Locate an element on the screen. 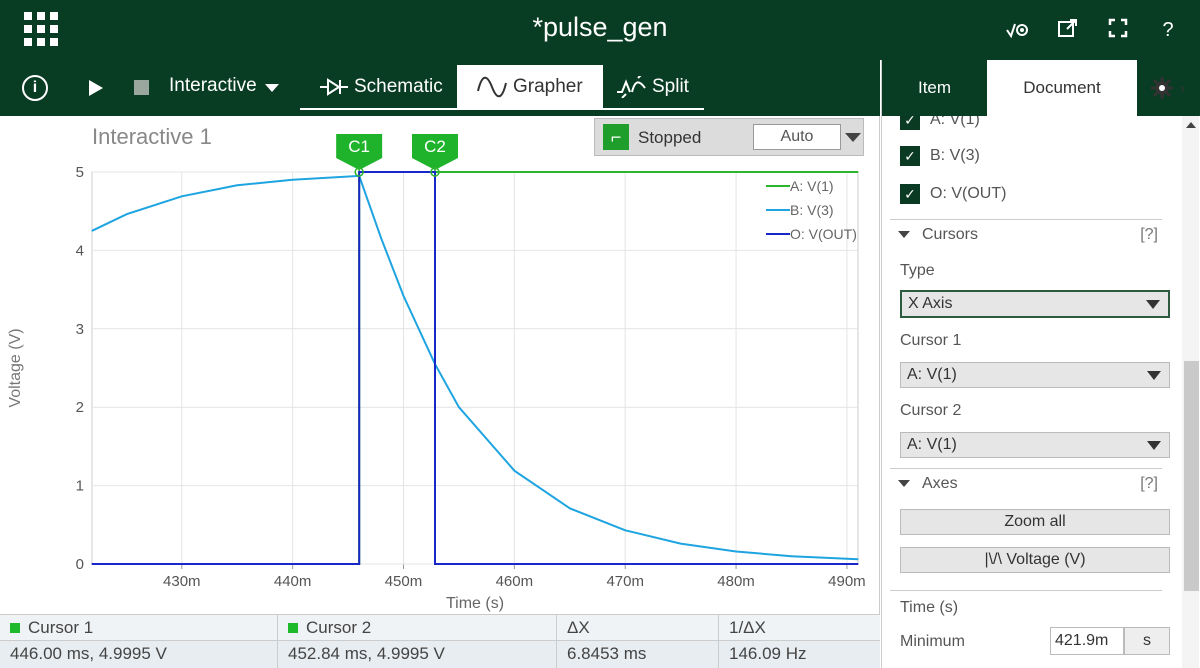 The width and height of the screenshot is (1200, 668). readout-inv-dx-value: 146.09 Hz is located at coordinates (768, 653).